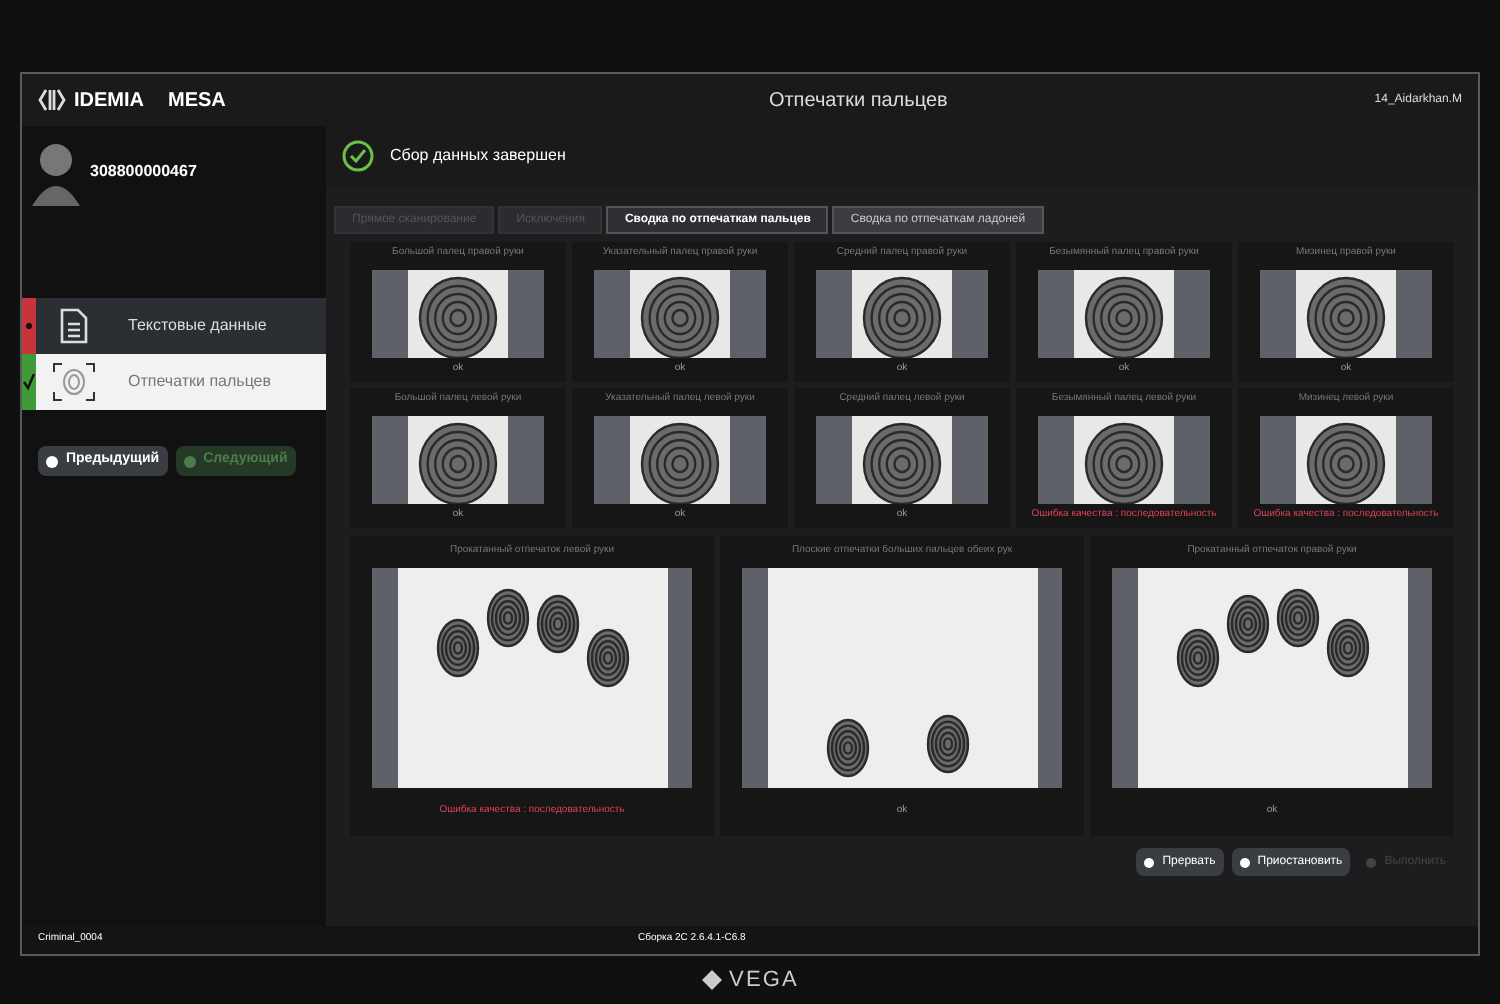 Image resolution: width=1500 pixels, height=1004 pixels. What do you see at coordinates (52, 100) in the screenshot?
I see `logo-icon` at bounding box center [52, 100].